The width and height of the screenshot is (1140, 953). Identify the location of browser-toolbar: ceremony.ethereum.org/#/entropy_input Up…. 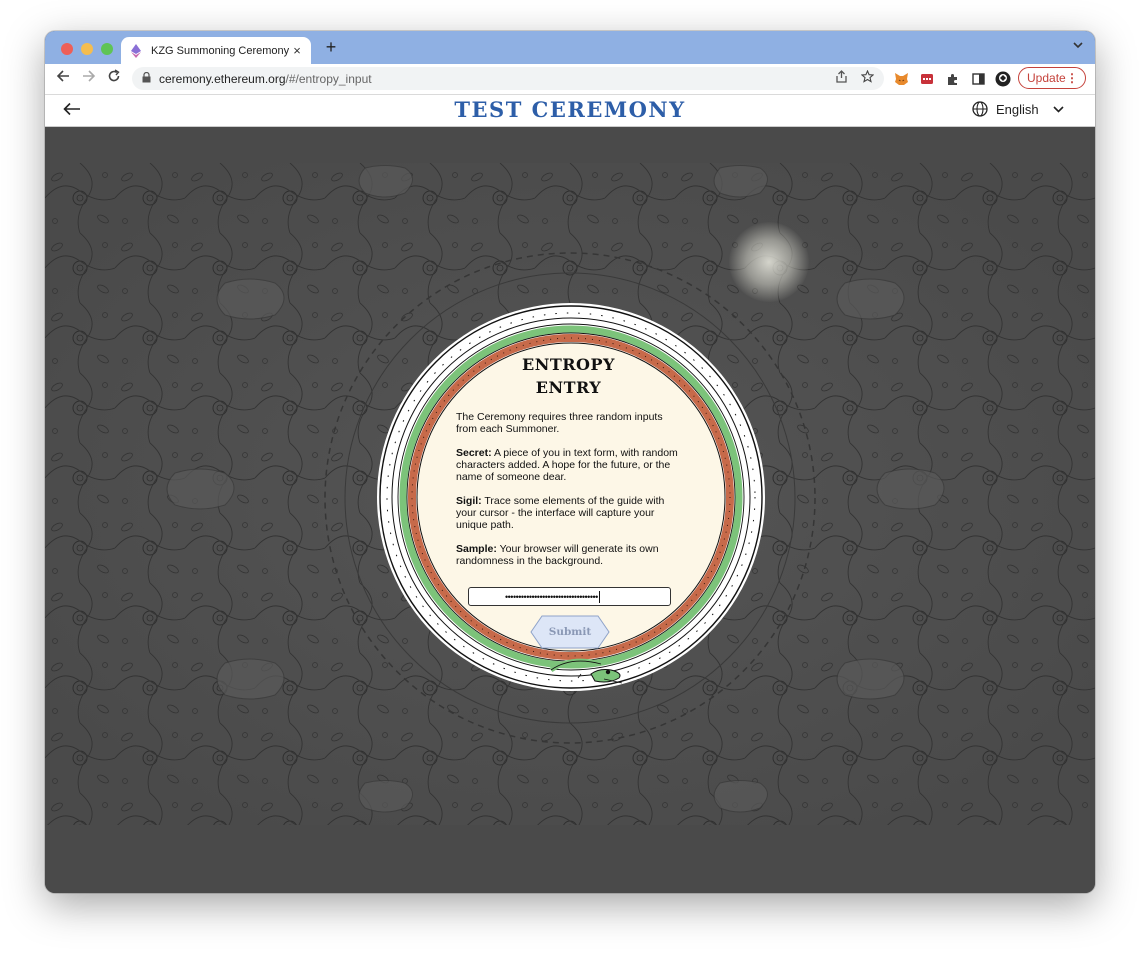
(570, 79).